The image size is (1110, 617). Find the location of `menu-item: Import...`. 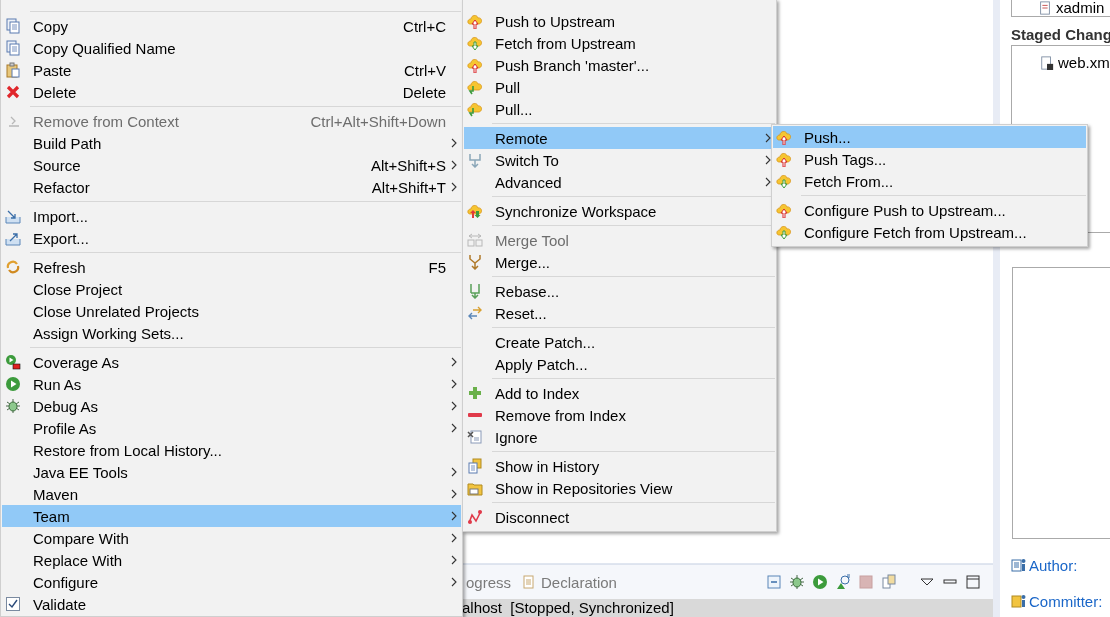

menu-item: Import... is located at coordinates (231, 216).